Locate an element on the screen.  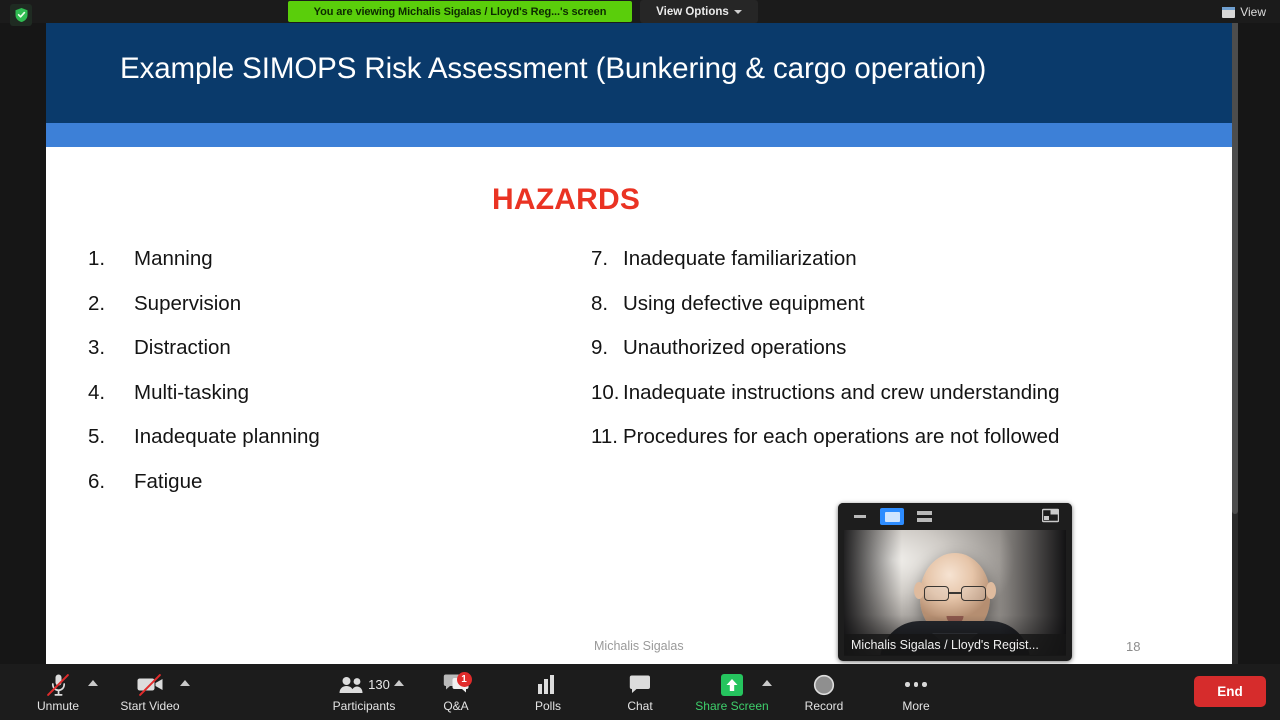
record-button: Record is located at coordinates (824, 692).